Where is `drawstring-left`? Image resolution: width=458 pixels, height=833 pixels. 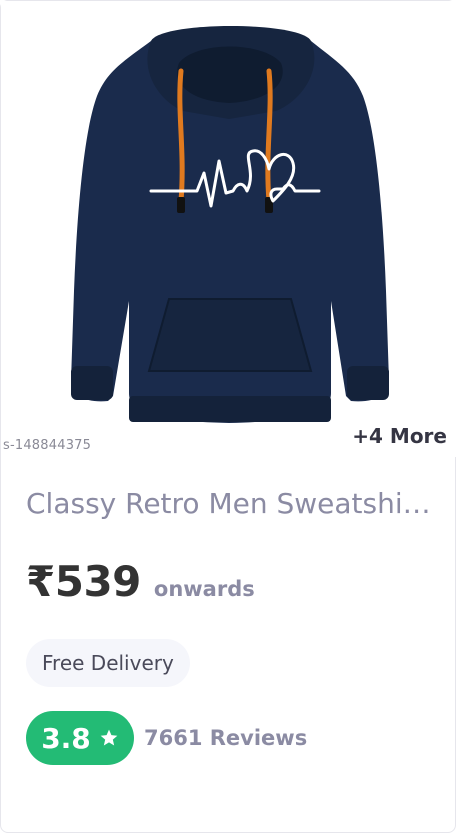 drawstring-left is located at coordinates (181, 136).